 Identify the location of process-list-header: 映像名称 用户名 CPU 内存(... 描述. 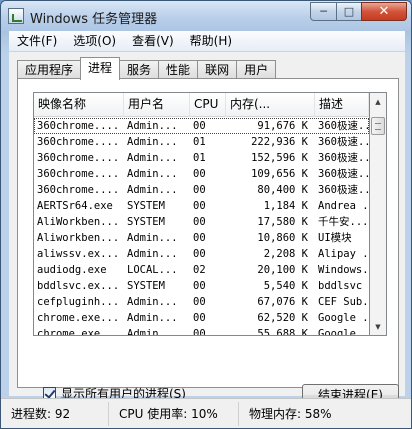
(201, 105).